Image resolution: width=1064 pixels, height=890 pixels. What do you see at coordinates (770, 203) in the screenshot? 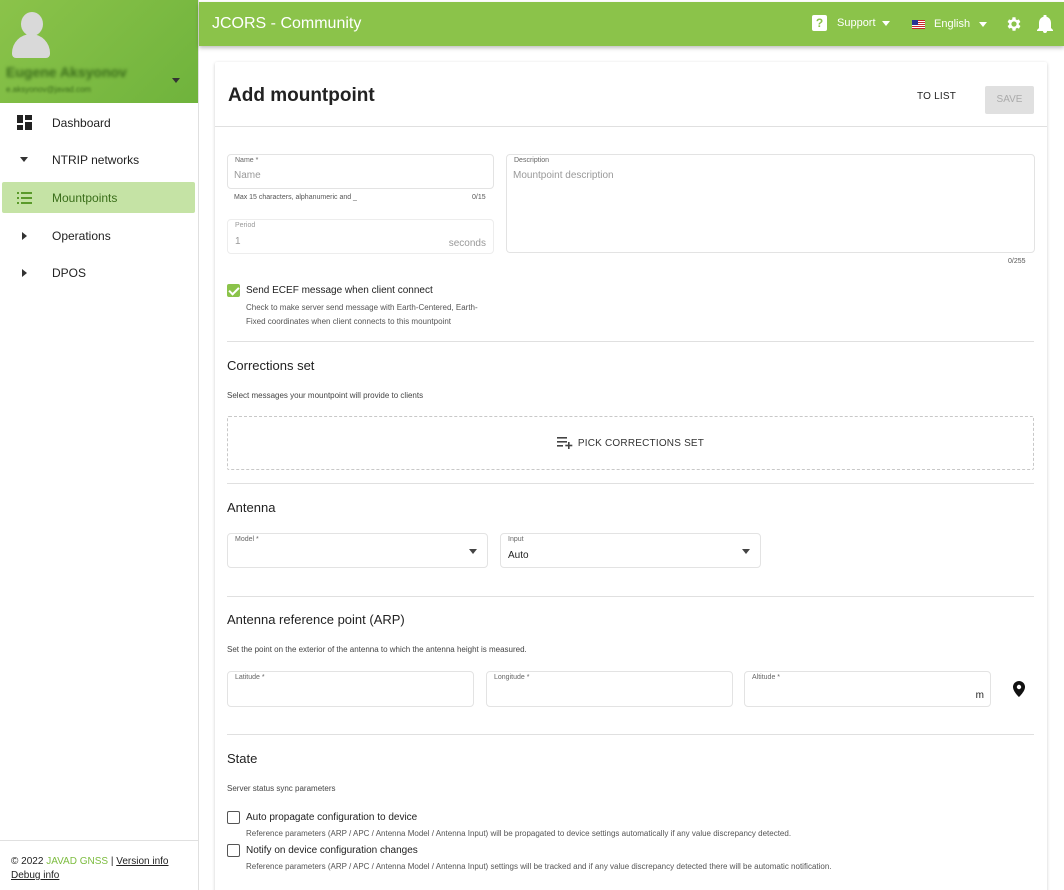
I see `description-field: Description Mountpoint description` at bounding box center [770, 203].